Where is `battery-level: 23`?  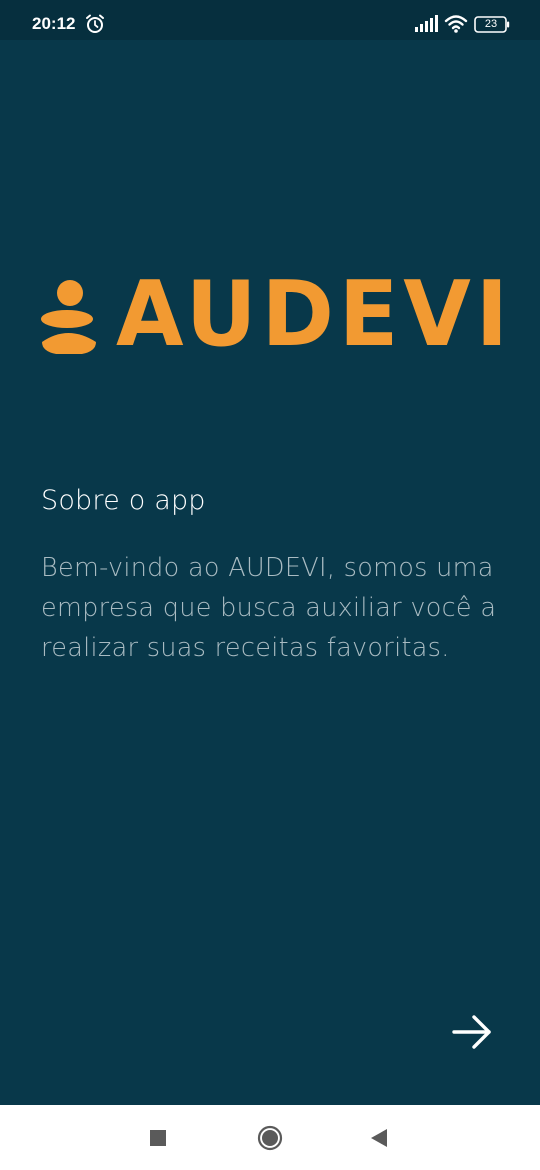
battery-level: 23 is located at coordinates (491, 24).